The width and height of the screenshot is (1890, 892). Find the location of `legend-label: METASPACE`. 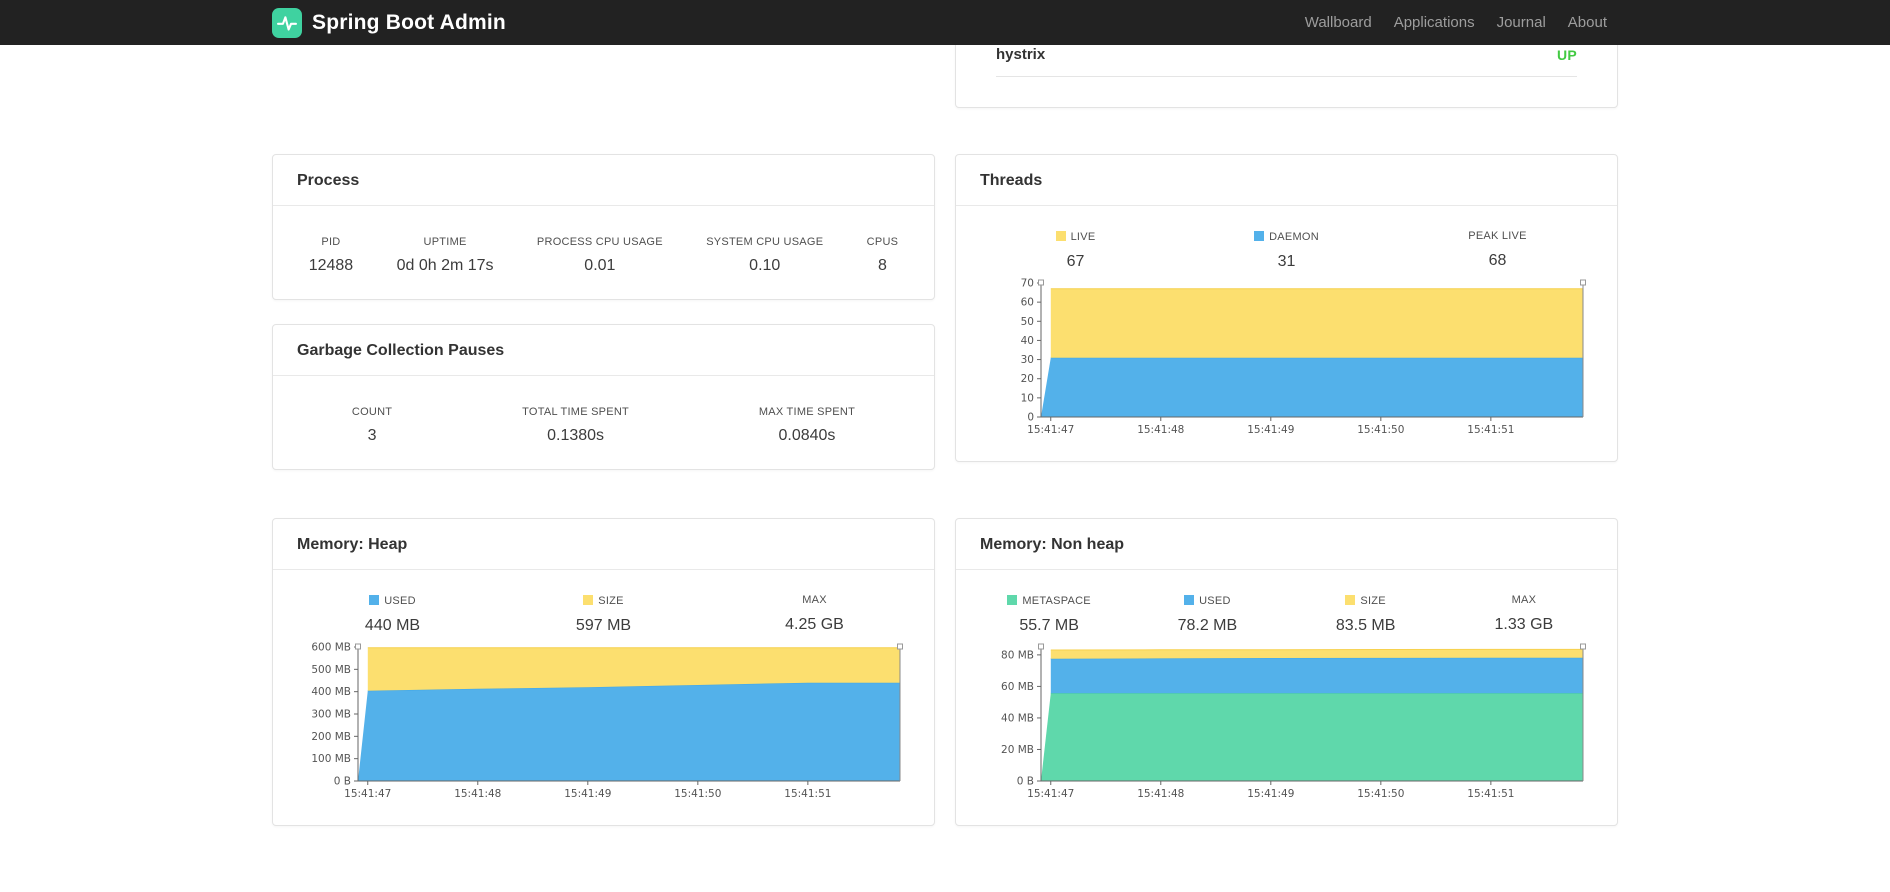

legend-label: METASPACE is located at coordinates (1056, 601).